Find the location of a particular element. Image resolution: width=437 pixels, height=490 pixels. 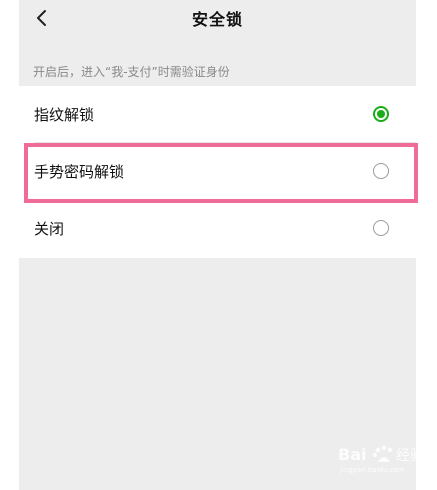

option-off: 关闭 is located at coordinates (217, 228).